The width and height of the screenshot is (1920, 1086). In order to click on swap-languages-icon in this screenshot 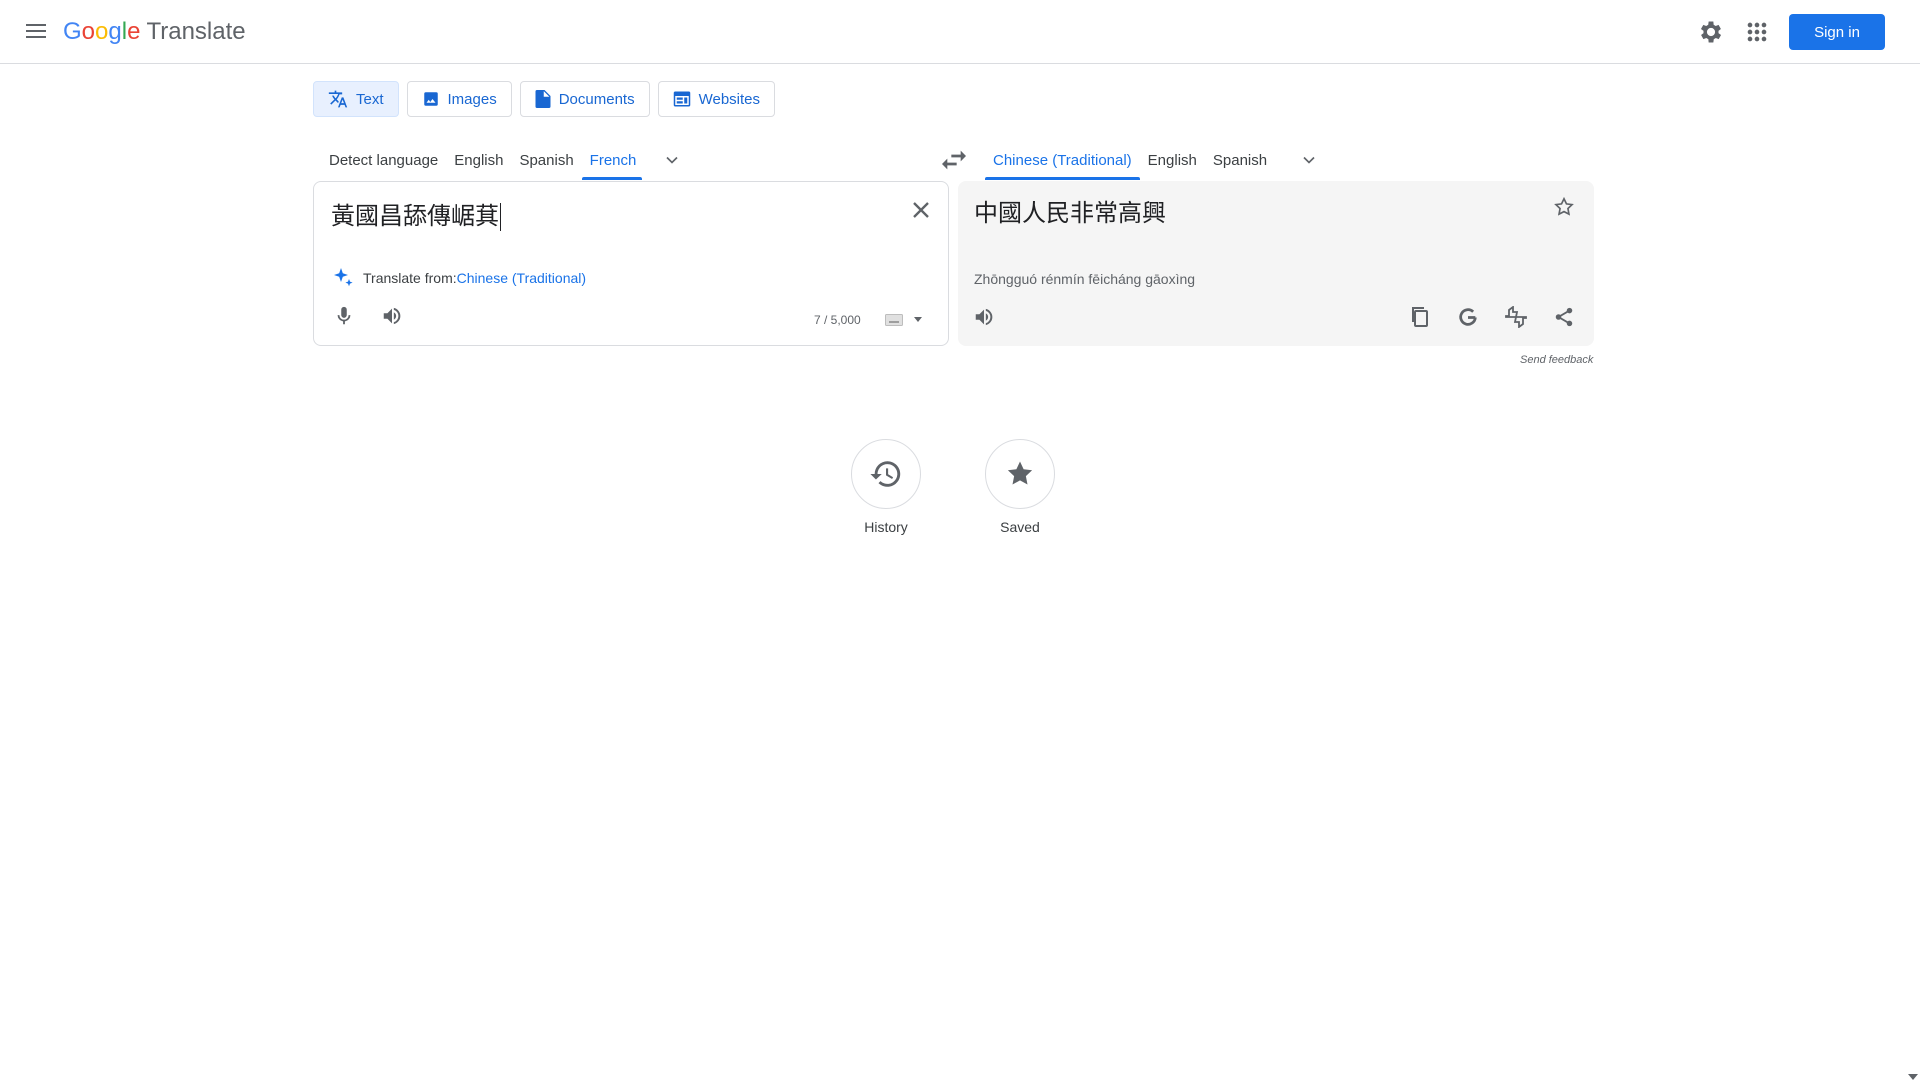, I will do `click(954, 160)`.